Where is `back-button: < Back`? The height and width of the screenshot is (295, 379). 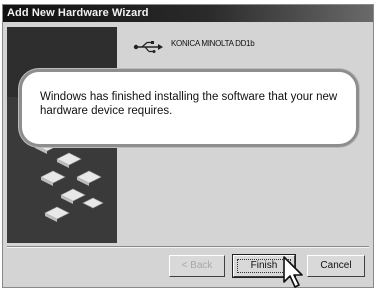
back-button: < Back is located at coordinates (197, 266).